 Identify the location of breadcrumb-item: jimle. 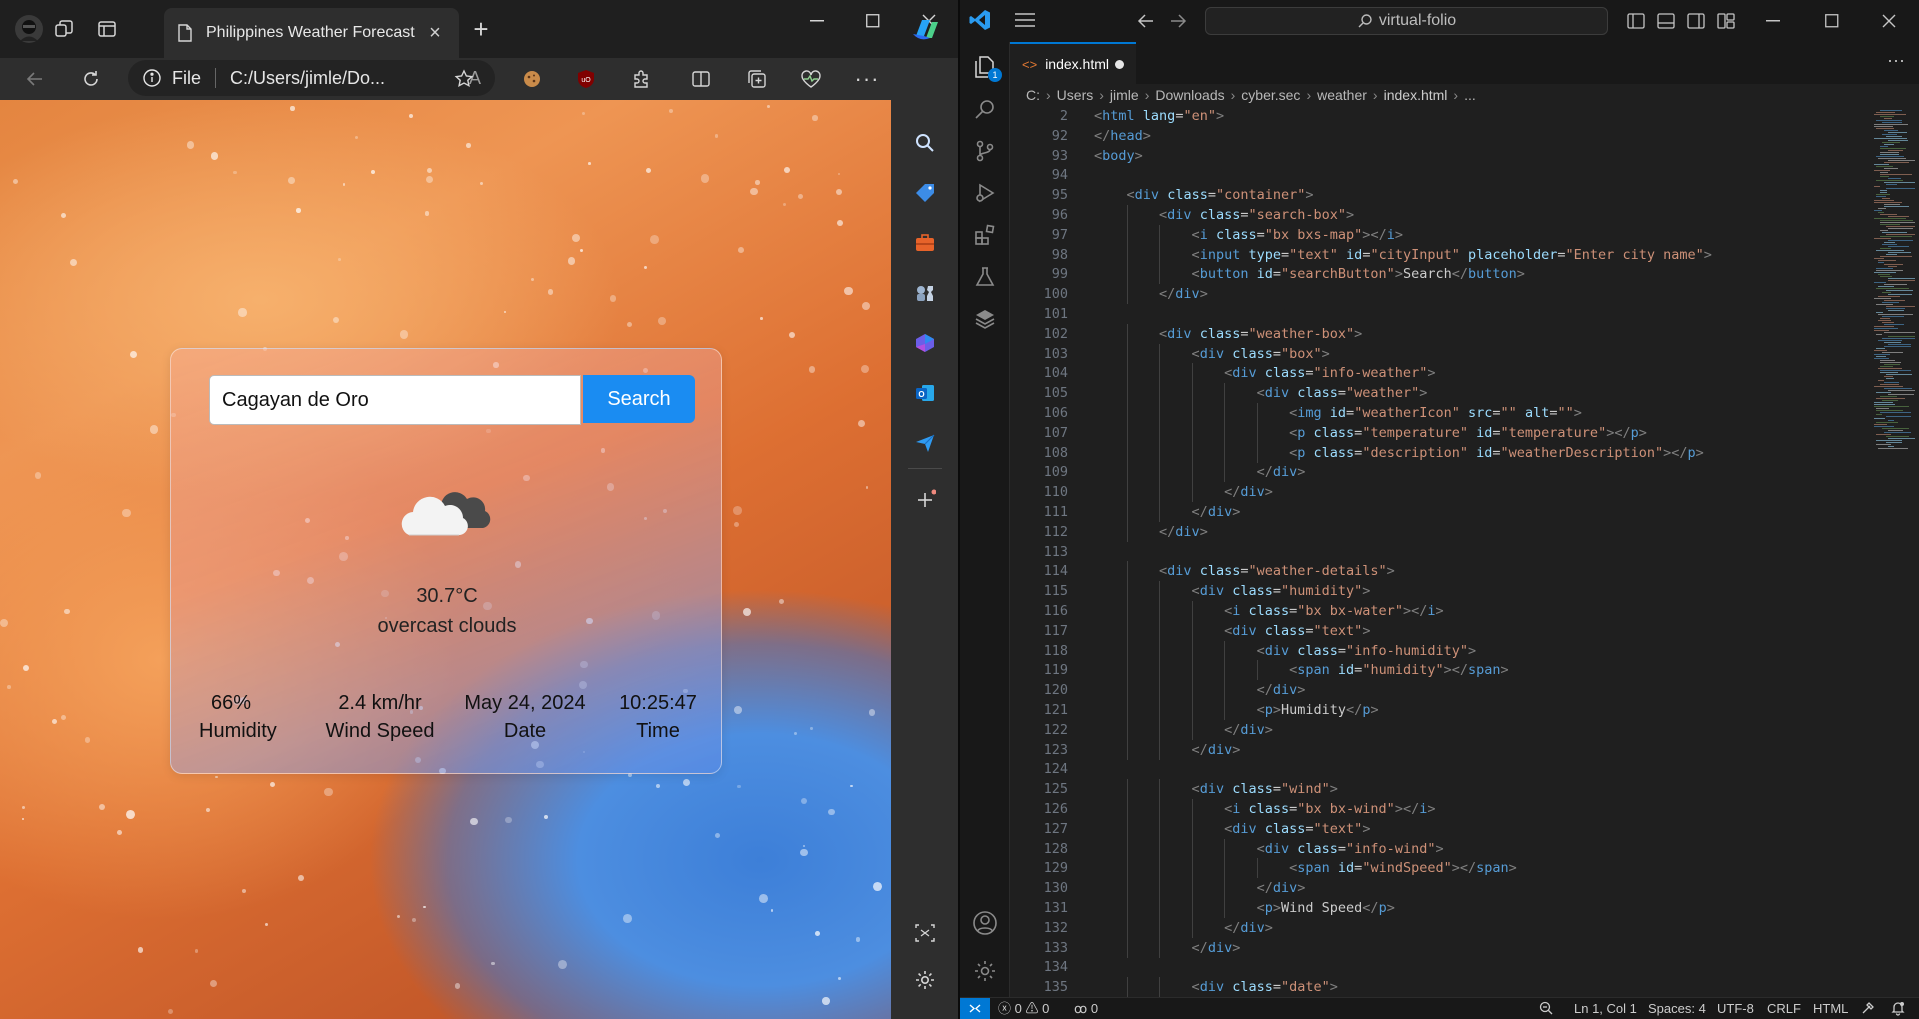
(1124, 95).